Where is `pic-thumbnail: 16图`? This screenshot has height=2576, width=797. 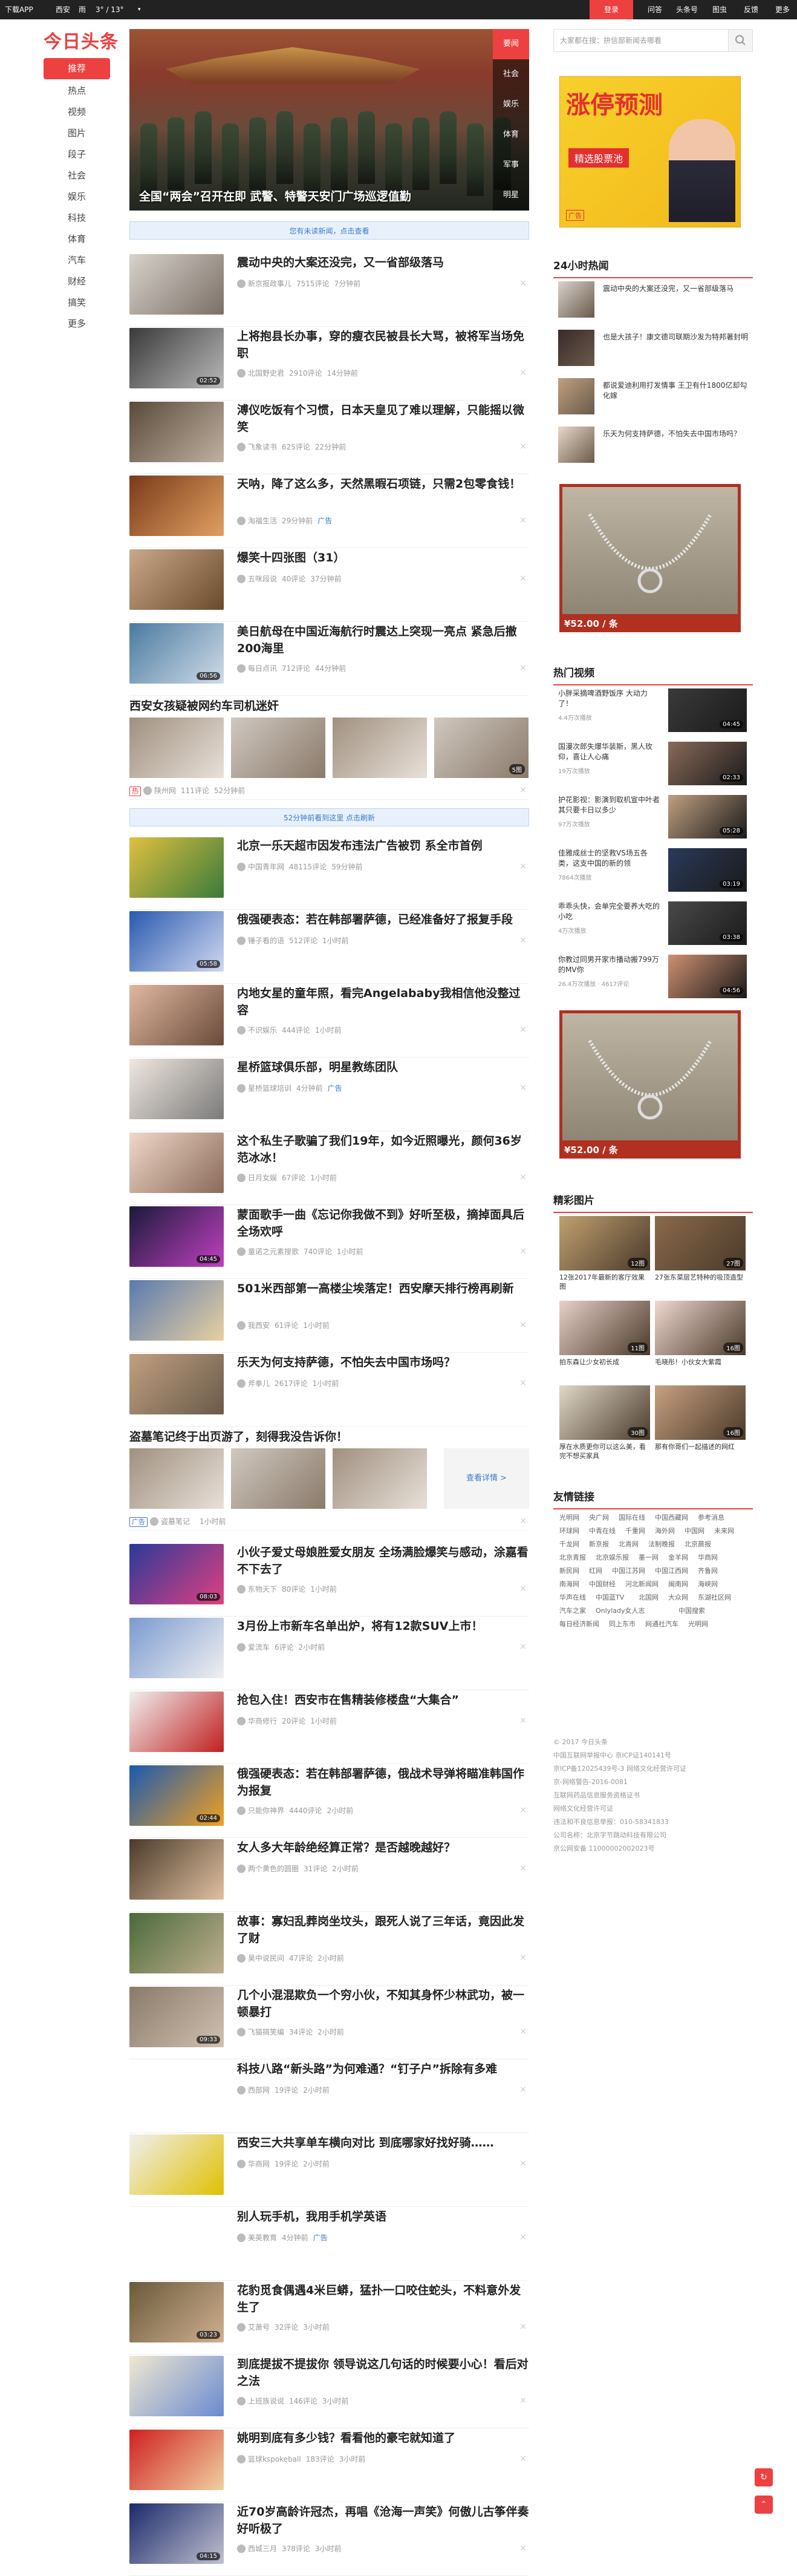
pic-thumbnail: 16图 is located at coordinates (701, 1412).